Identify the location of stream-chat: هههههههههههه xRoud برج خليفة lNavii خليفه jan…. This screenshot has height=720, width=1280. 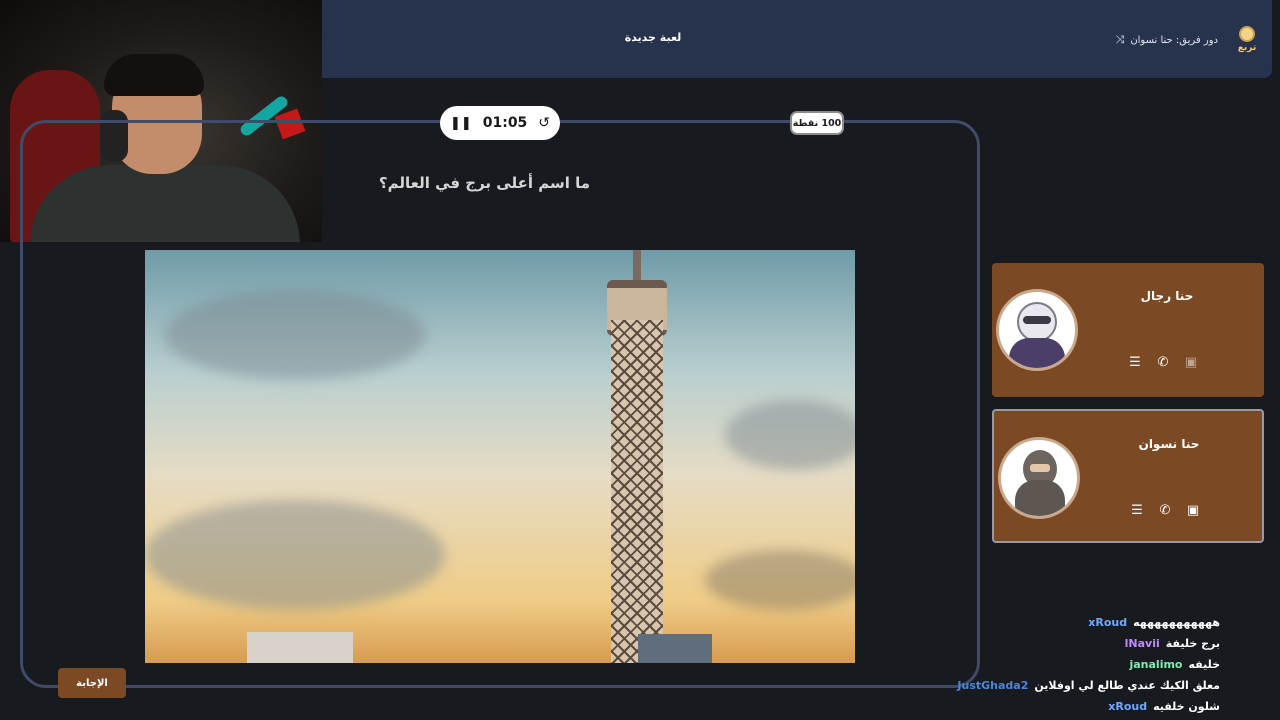
(1060, 664).